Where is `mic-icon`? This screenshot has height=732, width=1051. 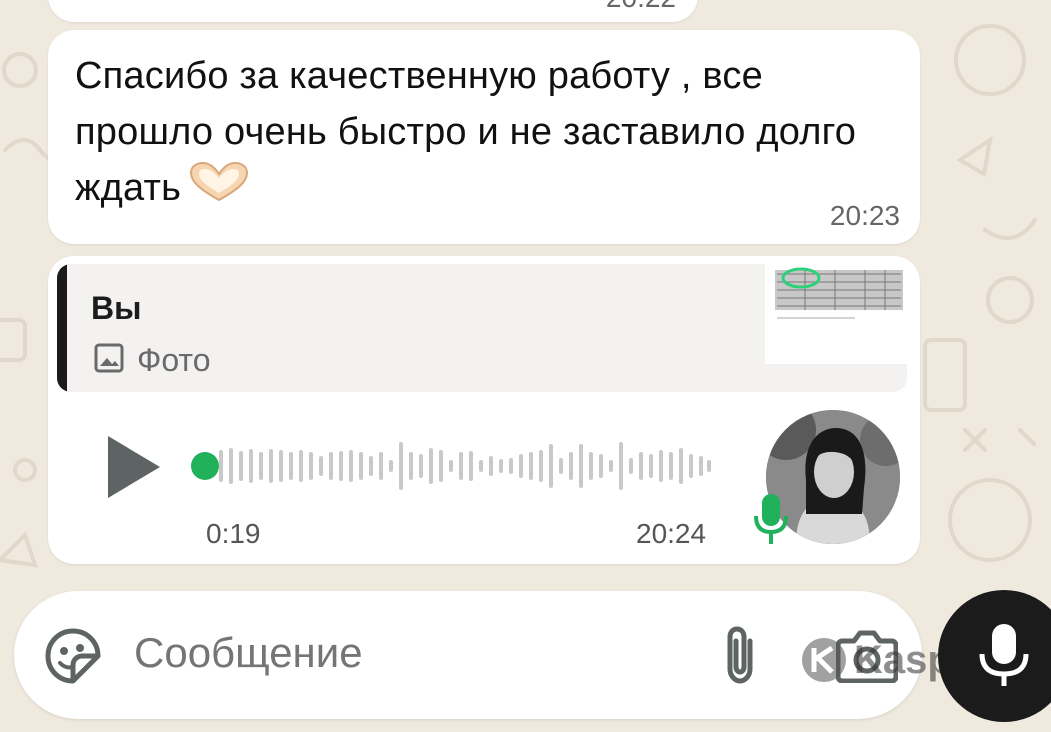
mic-icon is located at coordinates (1004, 655).